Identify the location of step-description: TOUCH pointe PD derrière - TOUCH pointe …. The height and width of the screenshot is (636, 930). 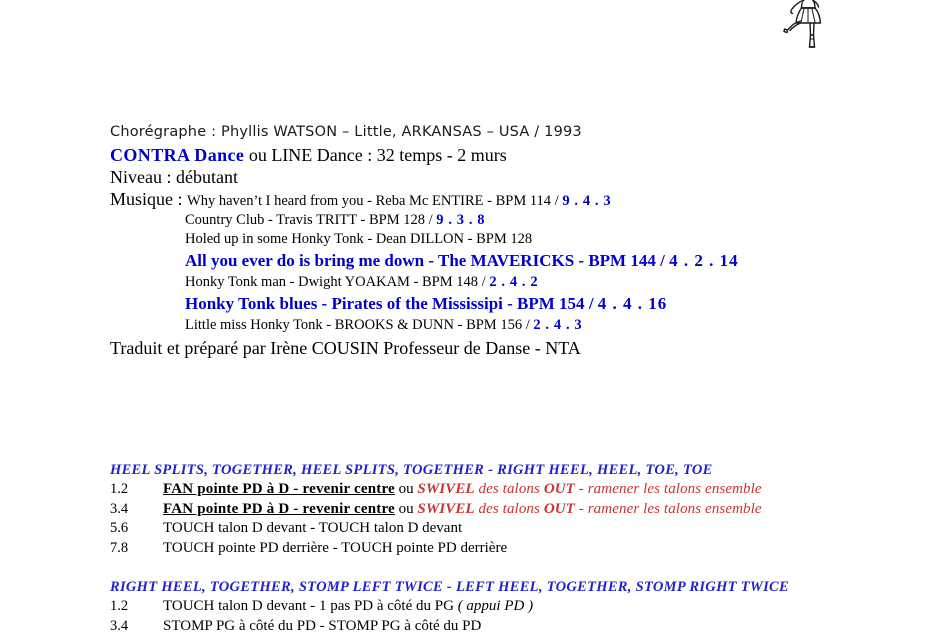
(541, 549).